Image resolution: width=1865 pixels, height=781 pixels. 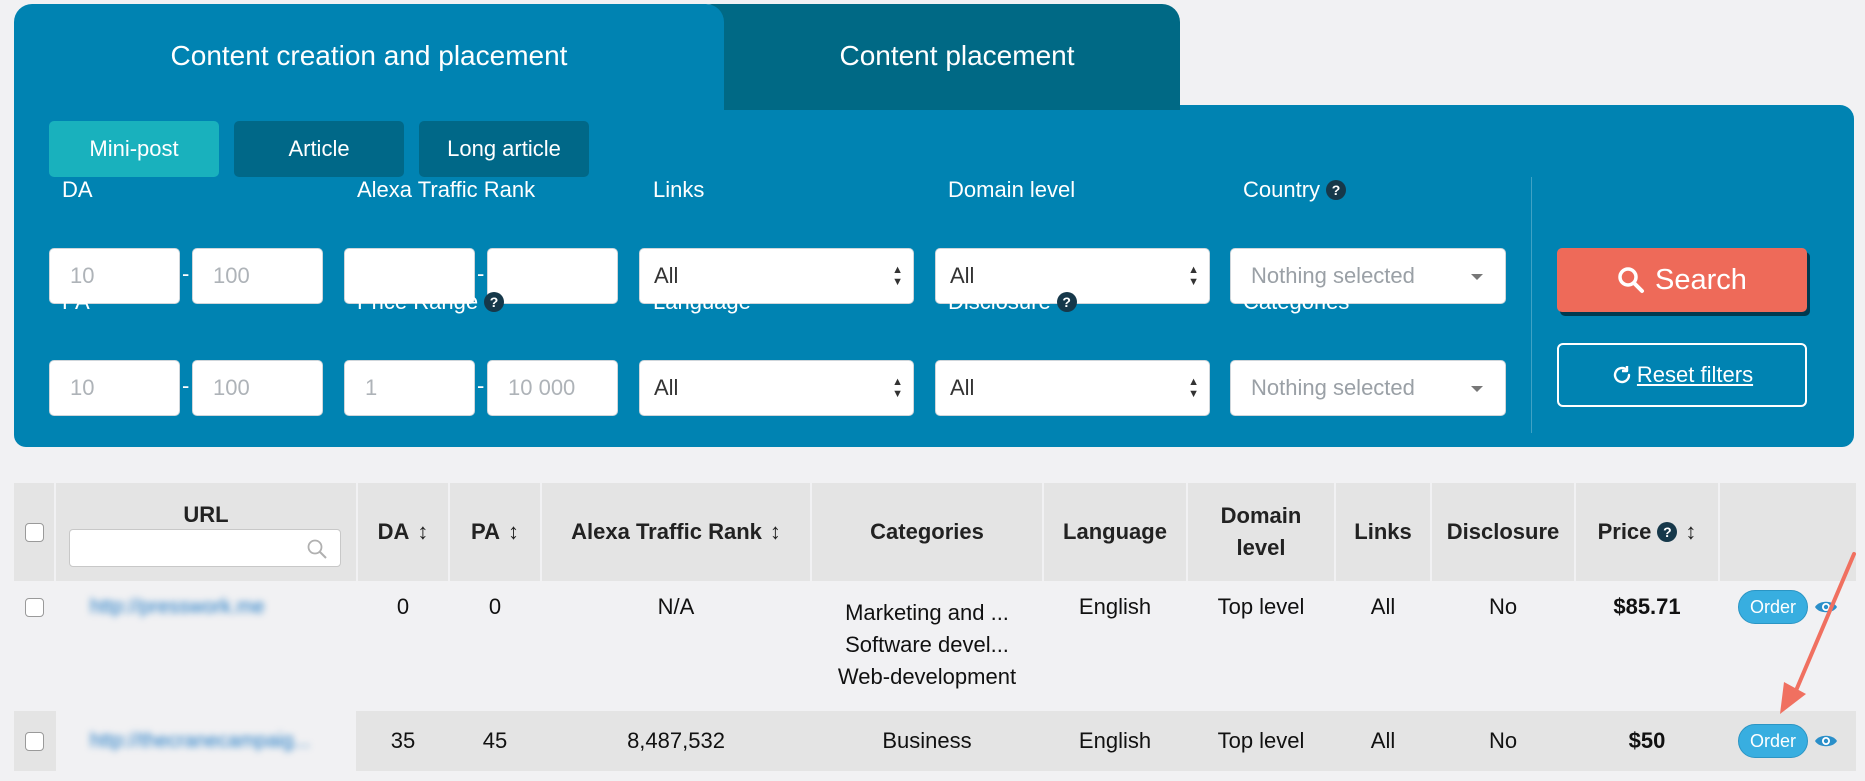 What do you see at coordinates (495, 606) in the screenshot?
I see `pa-cell: 0` at bounding box center [495, 606].